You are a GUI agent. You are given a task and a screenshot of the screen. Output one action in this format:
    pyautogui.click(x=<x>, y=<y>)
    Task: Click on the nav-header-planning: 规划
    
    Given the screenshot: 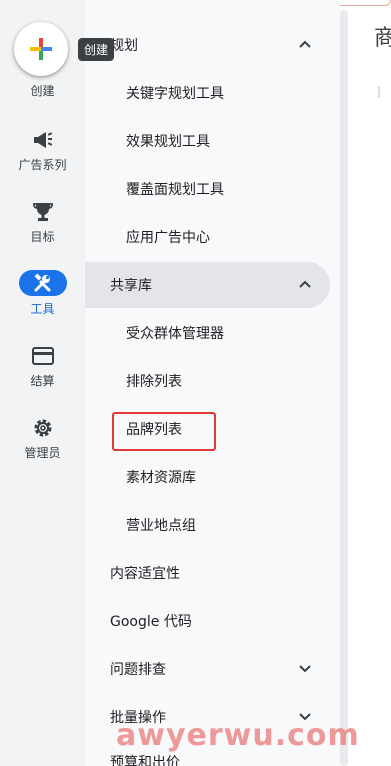 What is the action you would take?
    pyautogui.click(x=207, y=45)
    